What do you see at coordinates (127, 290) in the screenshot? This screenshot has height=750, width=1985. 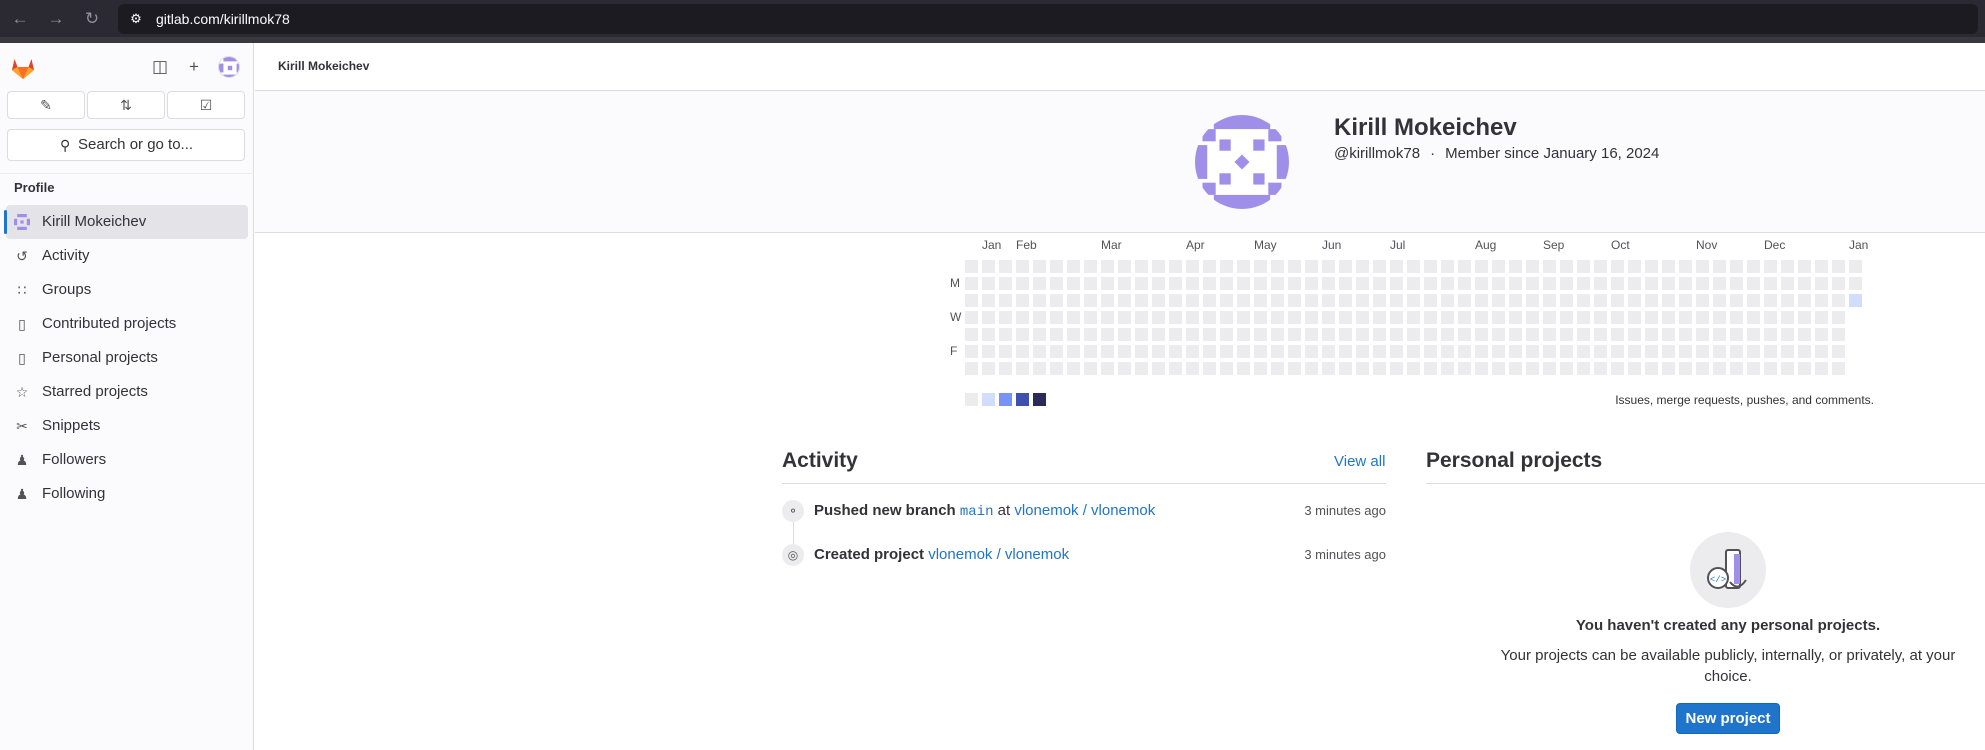 I see `sidebar-item-groups: ∷ Groups` at bounding box center [127, 290].